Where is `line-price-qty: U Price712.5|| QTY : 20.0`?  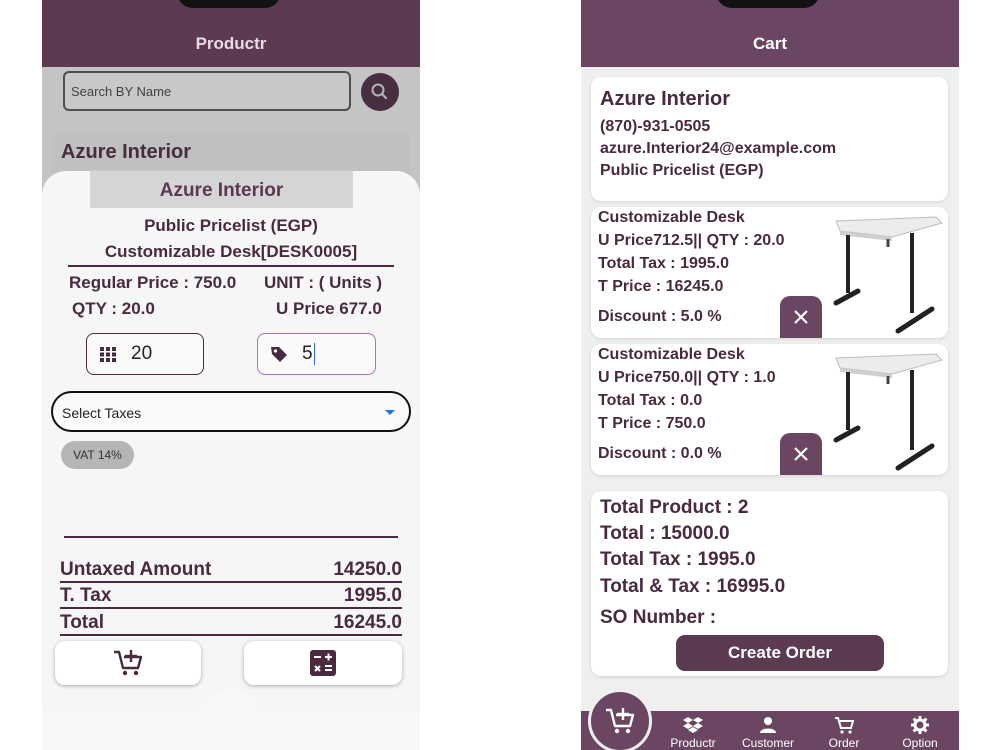 line-price-qty: U Price712.5|| QTY : 20.0 is located at coordinates (691, 240).